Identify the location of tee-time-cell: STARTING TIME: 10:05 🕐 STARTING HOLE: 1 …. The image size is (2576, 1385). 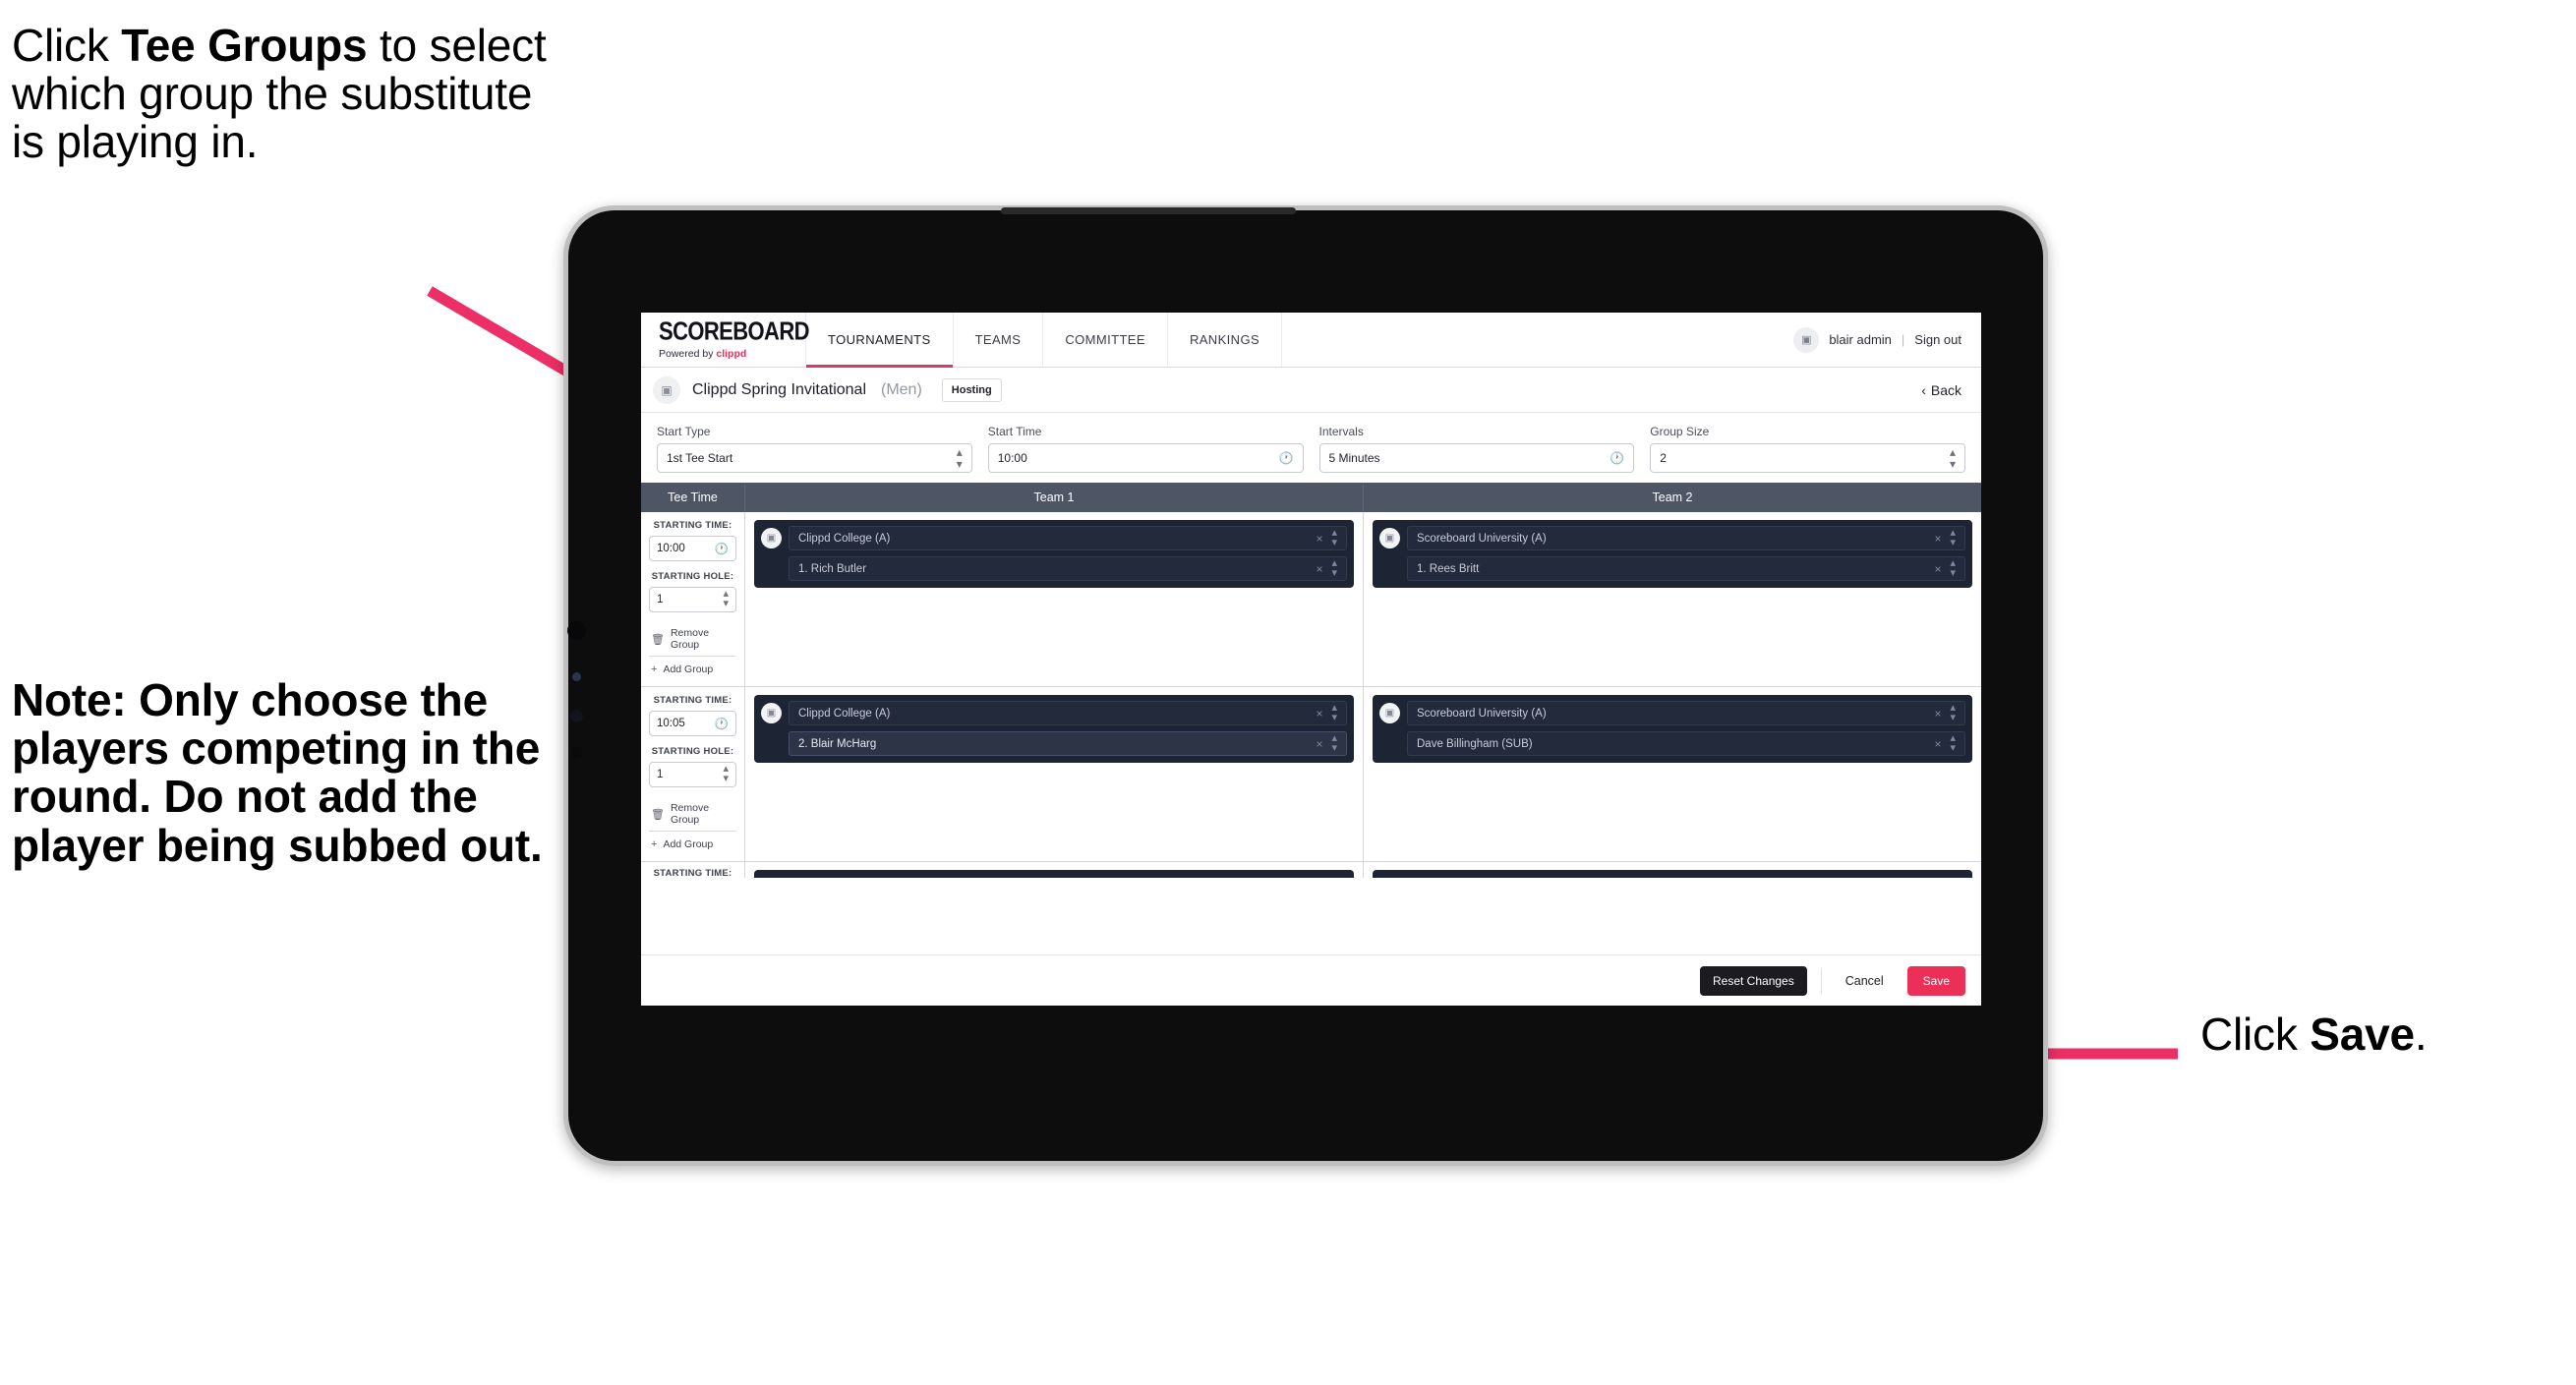
(693, 774).